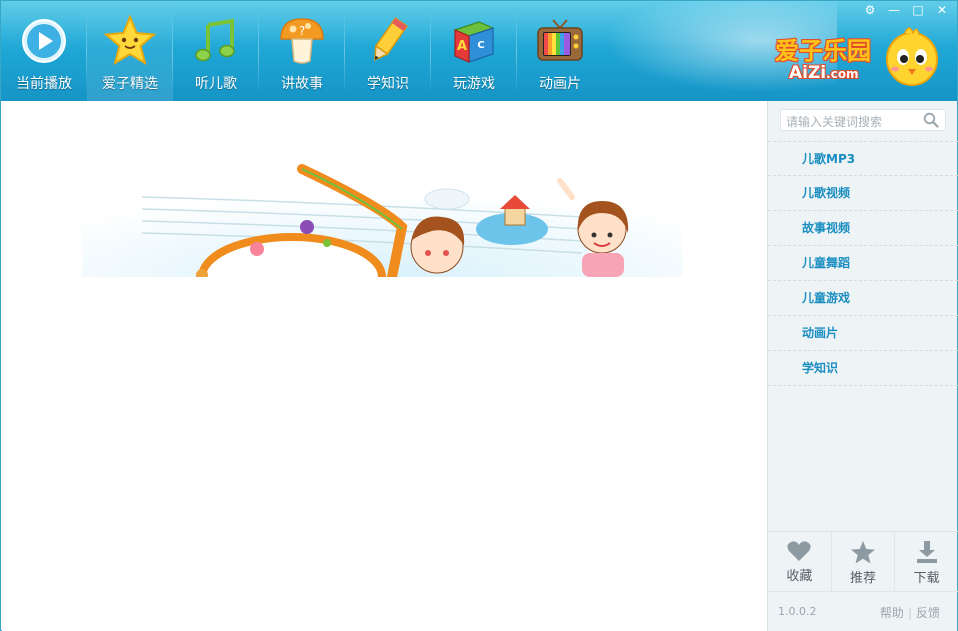  Describe the element at coordinates (863, 228) in the screenshot. I see `category-item: 故事视频` at that location.